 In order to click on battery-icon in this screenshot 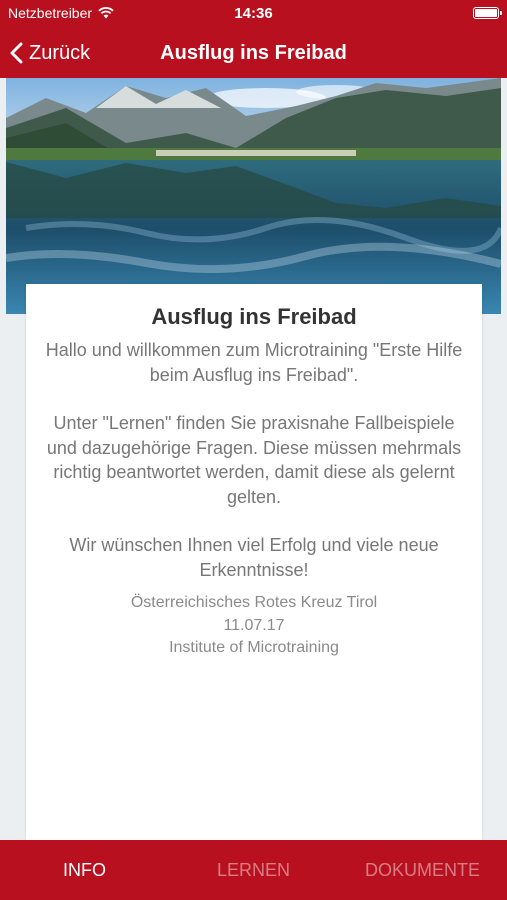, I will do `click(487, 13)`.